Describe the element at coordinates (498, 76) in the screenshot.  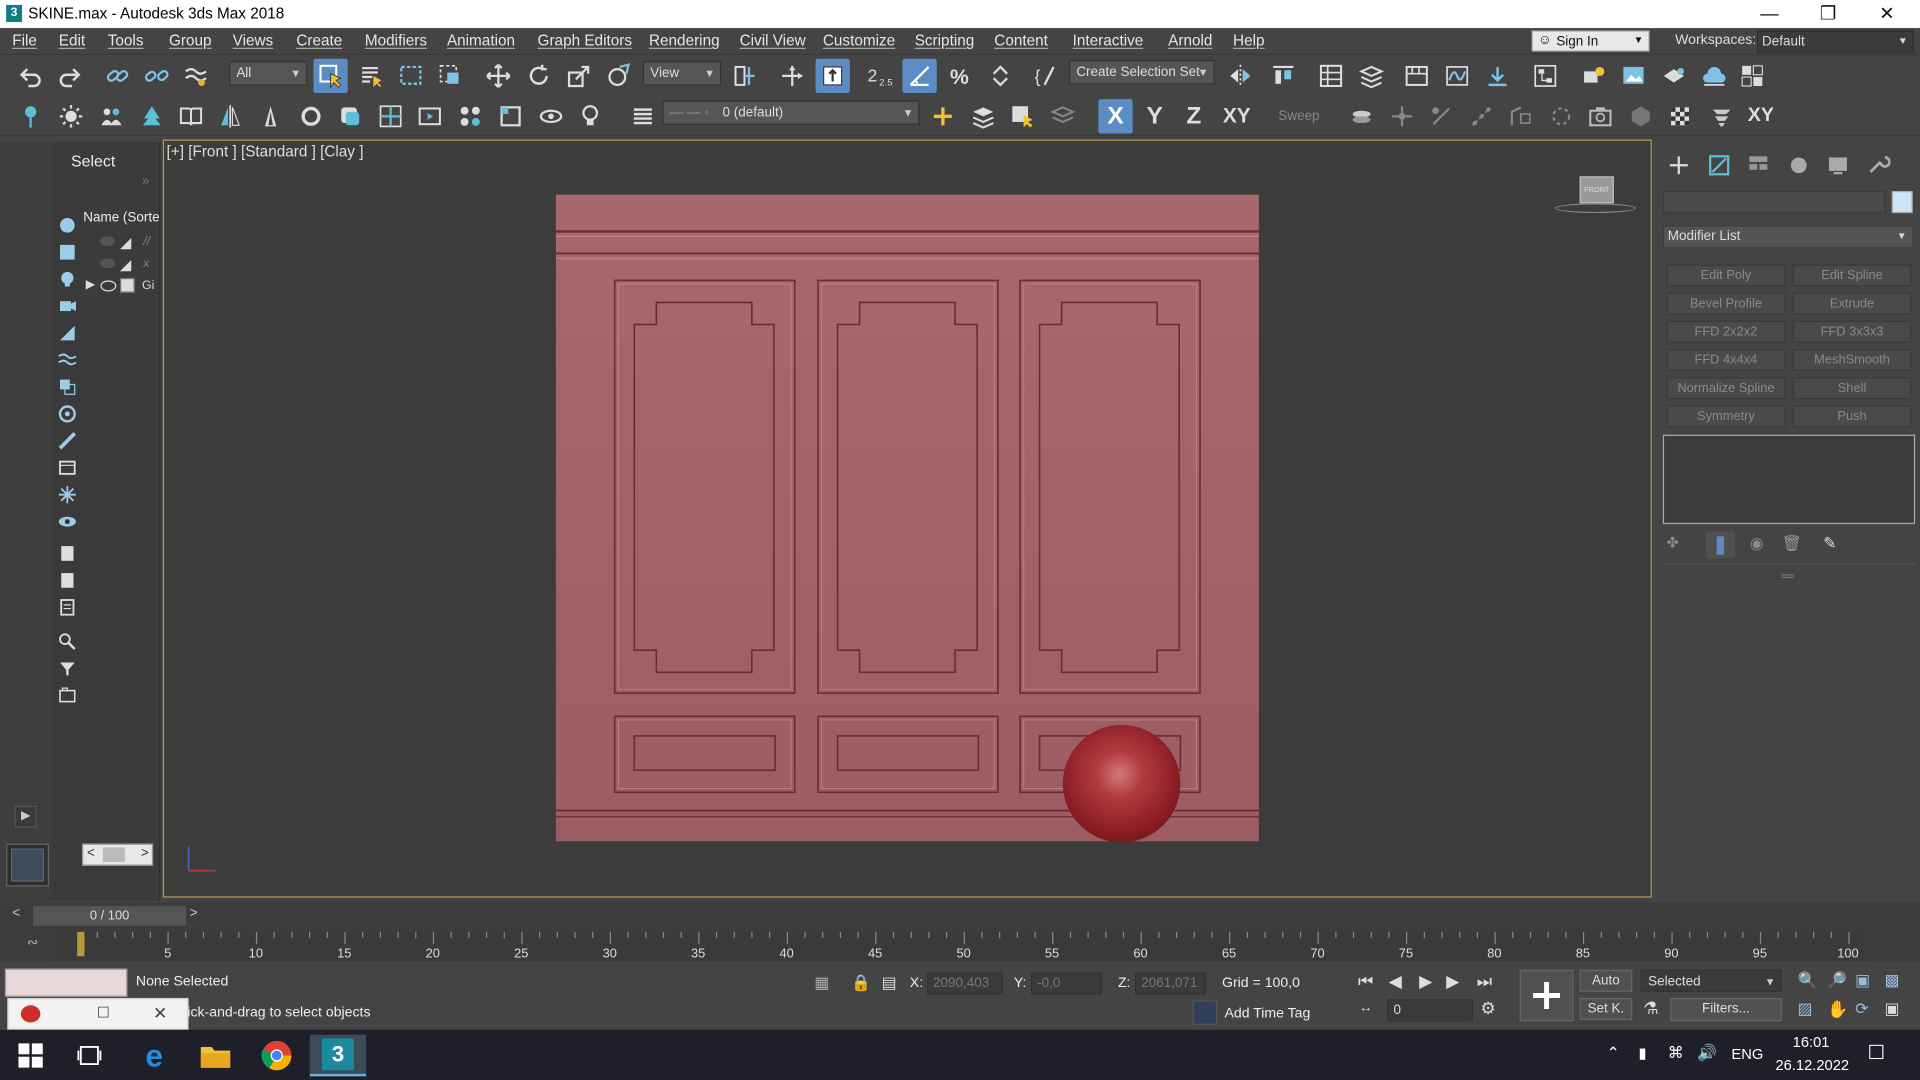
I see `move-icon` at that location.